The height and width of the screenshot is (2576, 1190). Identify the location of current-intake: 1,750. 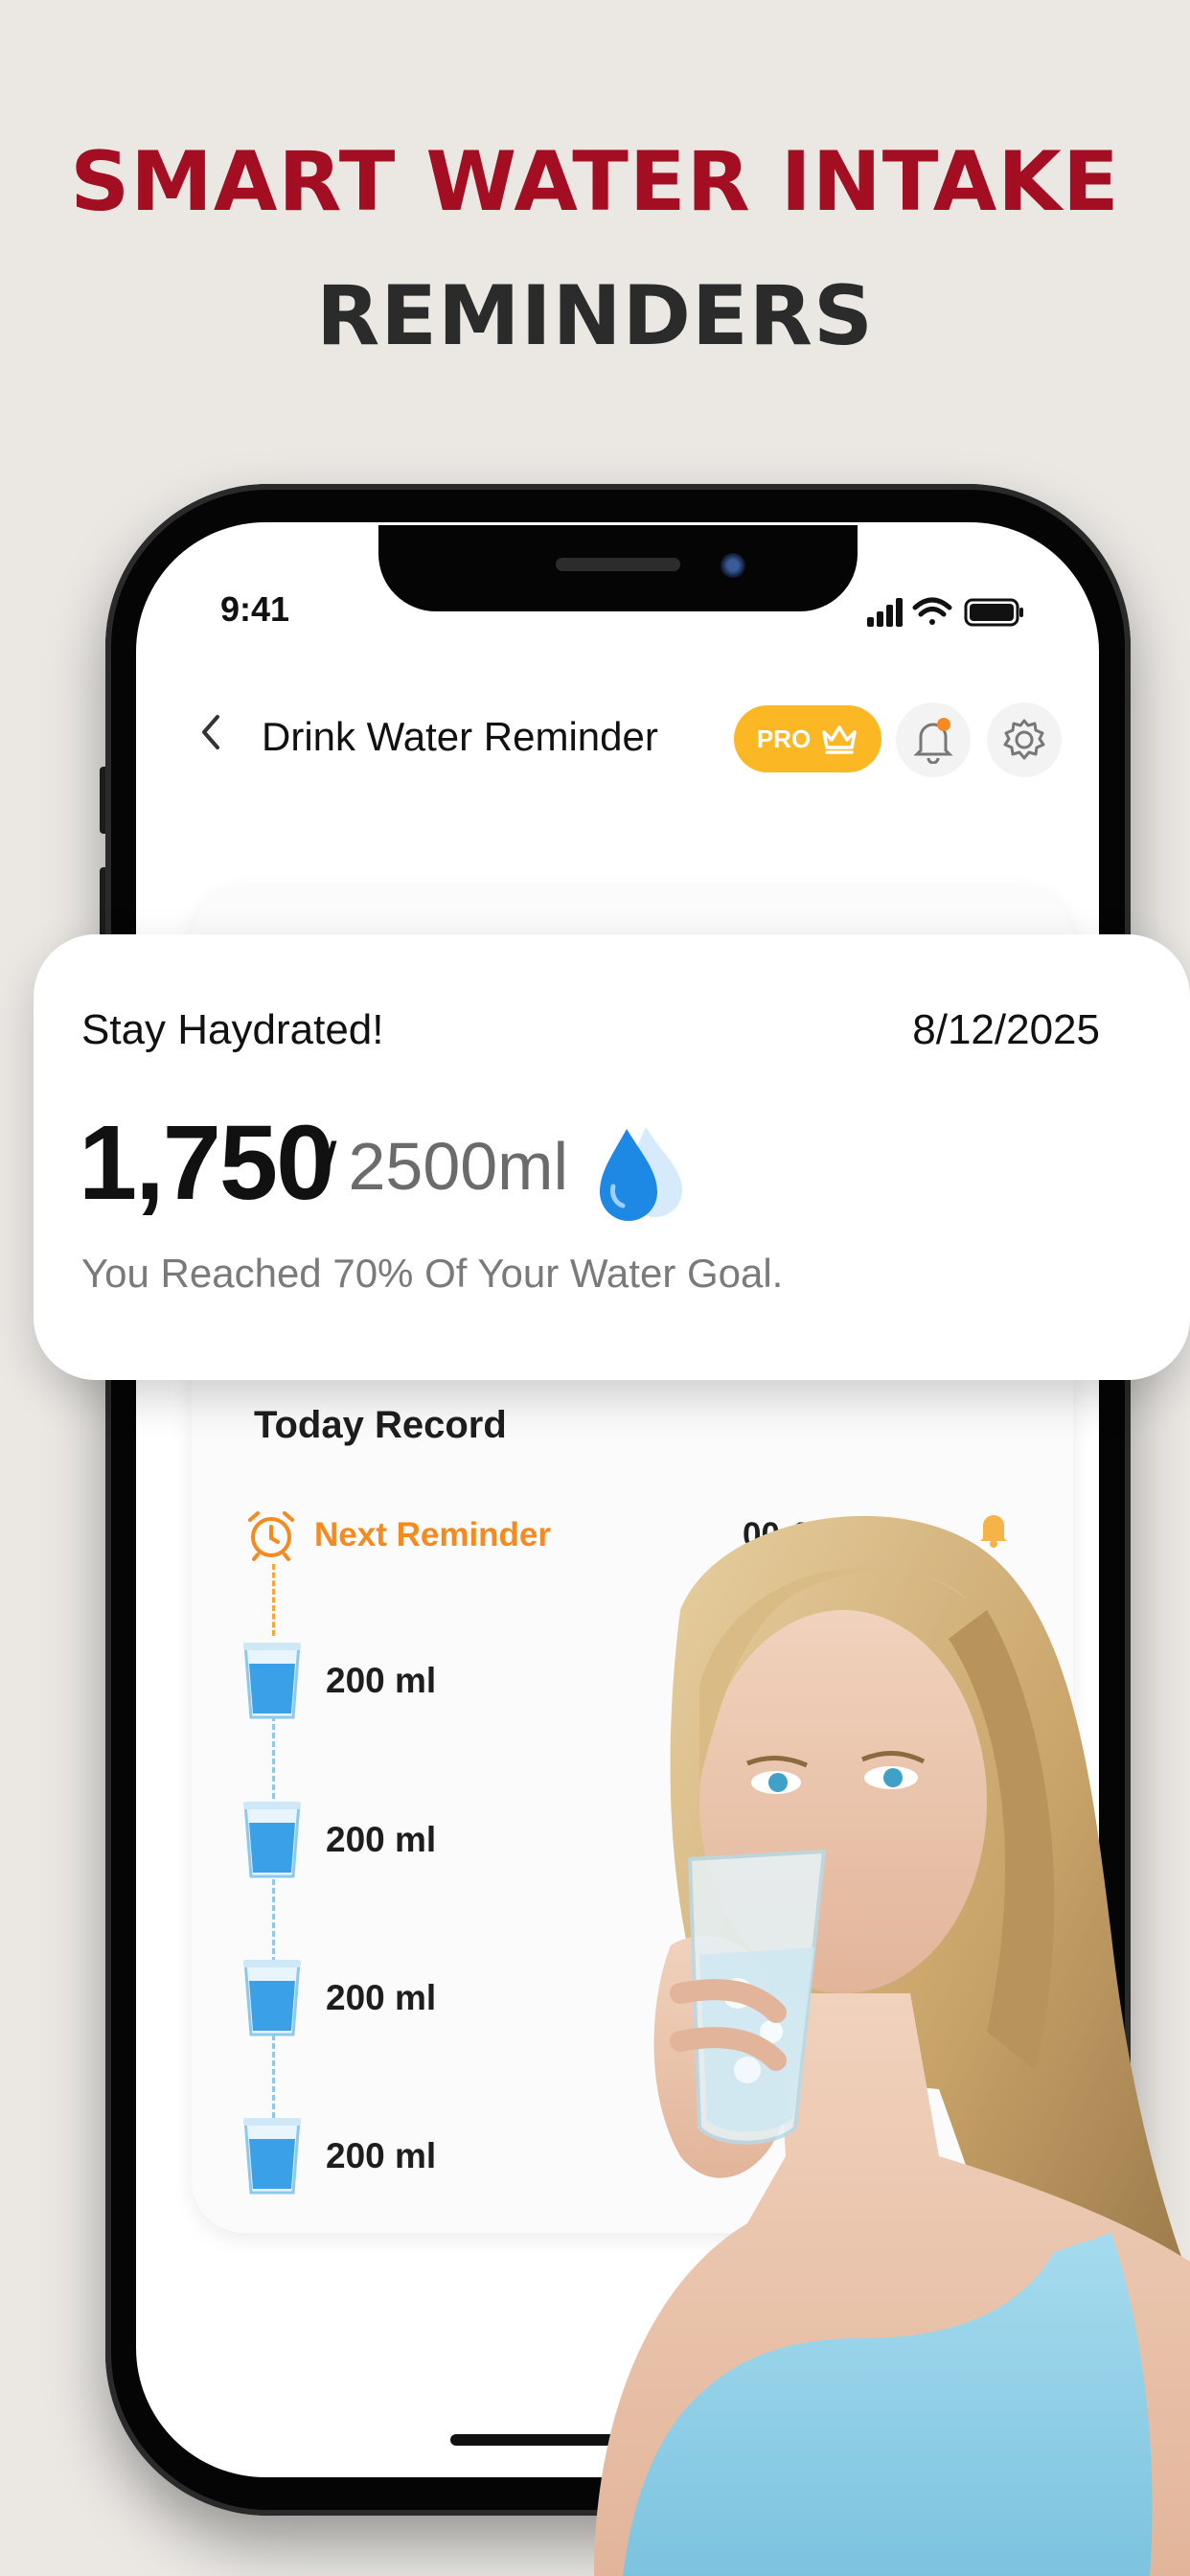
(207, 1163).